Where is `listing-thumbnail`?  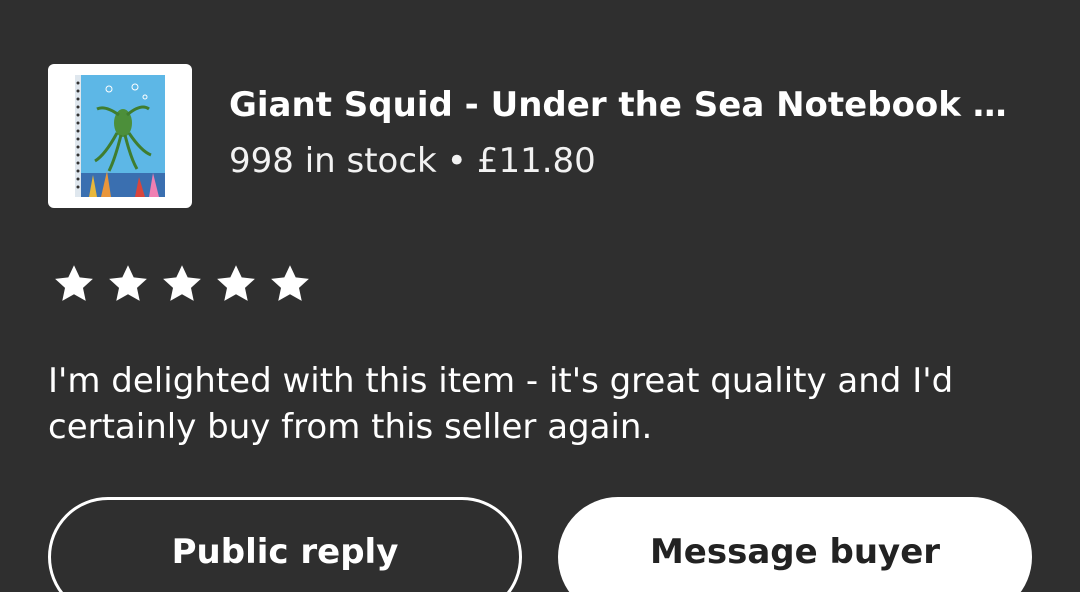
listing-thumbnail is located at coordinates (120, 136).